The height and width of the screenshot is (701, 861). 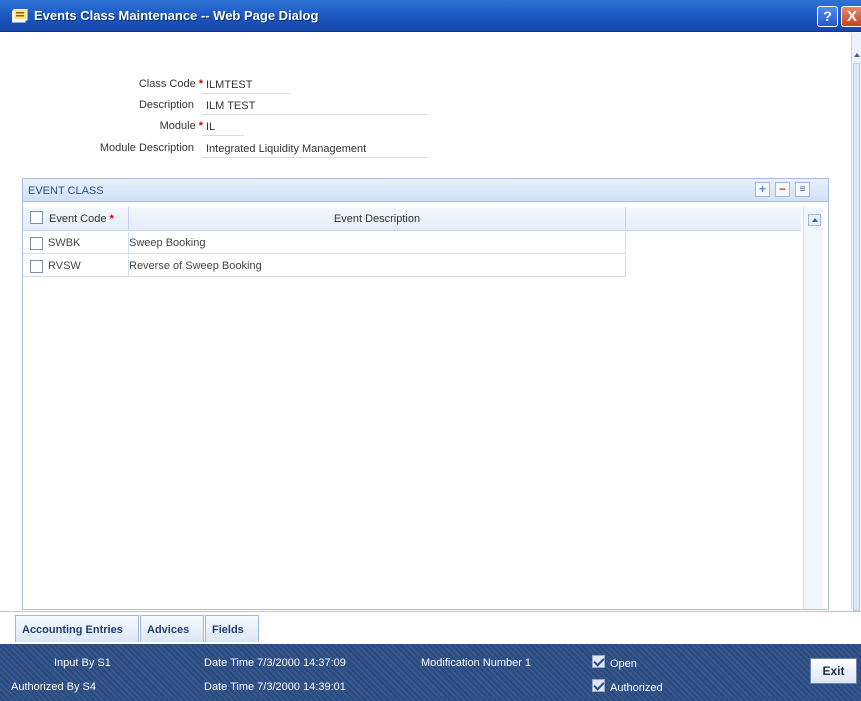 I want to click on exit-button: Exit, so click(x=833, y=671).